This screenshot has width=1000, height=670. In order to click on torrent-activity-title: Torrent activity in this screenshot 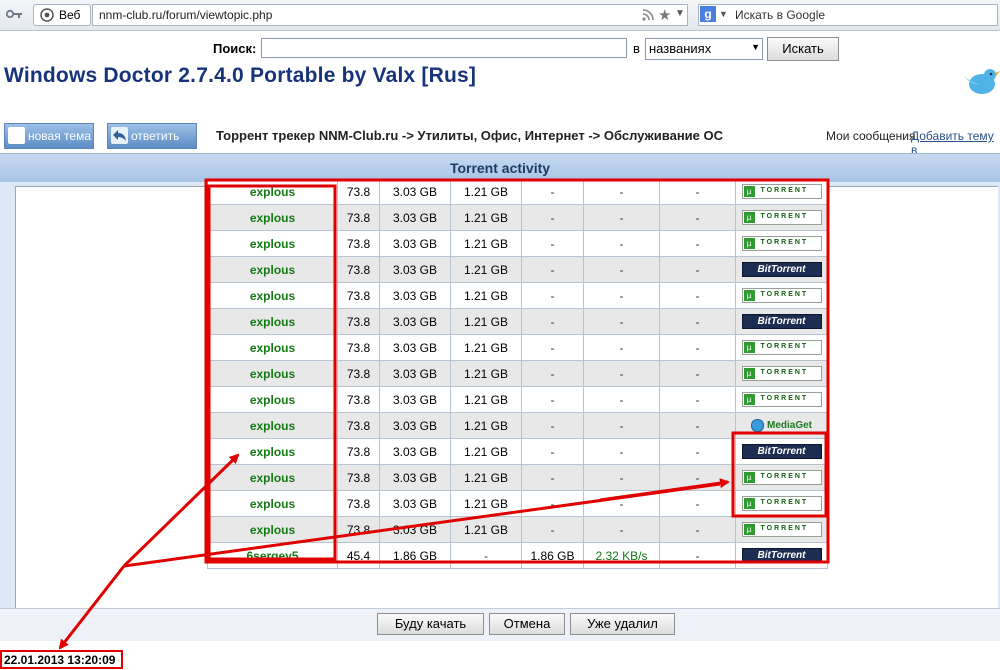, I will do `click(500, 168)`.